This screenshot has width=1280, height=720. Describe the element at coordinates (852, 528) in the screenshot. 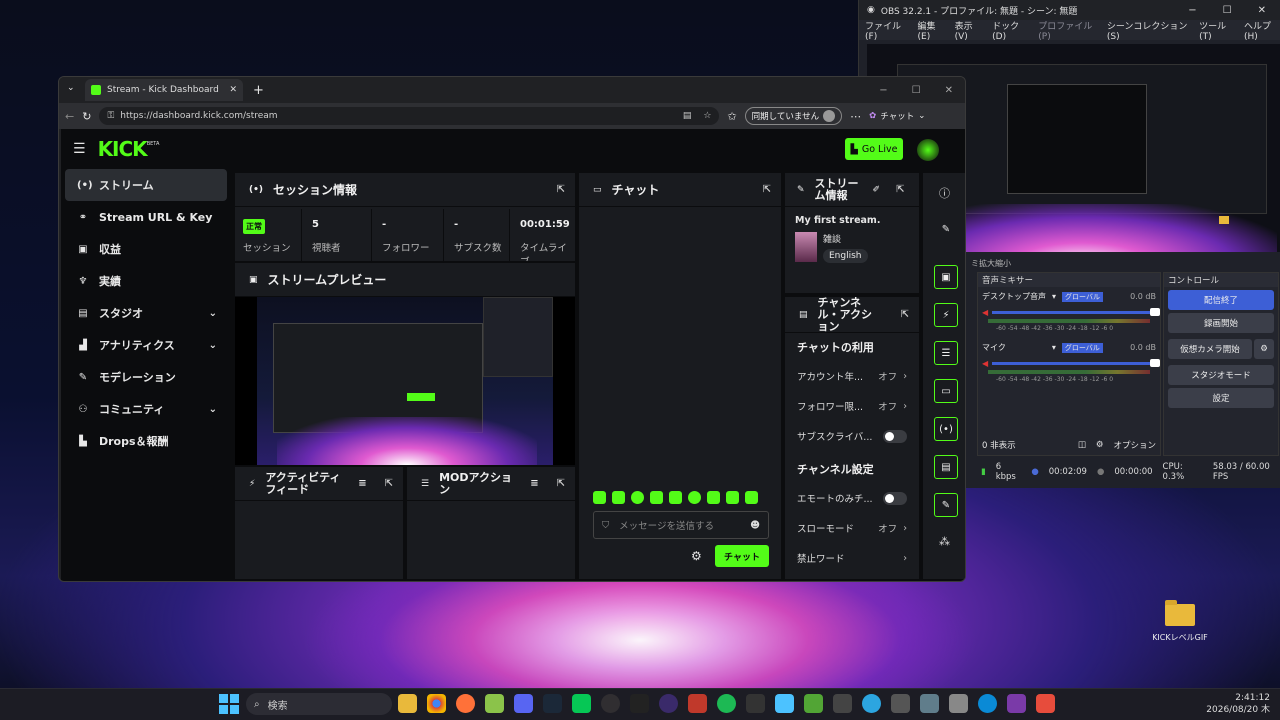

I see `slow-mode-row: スローモード オフ ›` at that location.